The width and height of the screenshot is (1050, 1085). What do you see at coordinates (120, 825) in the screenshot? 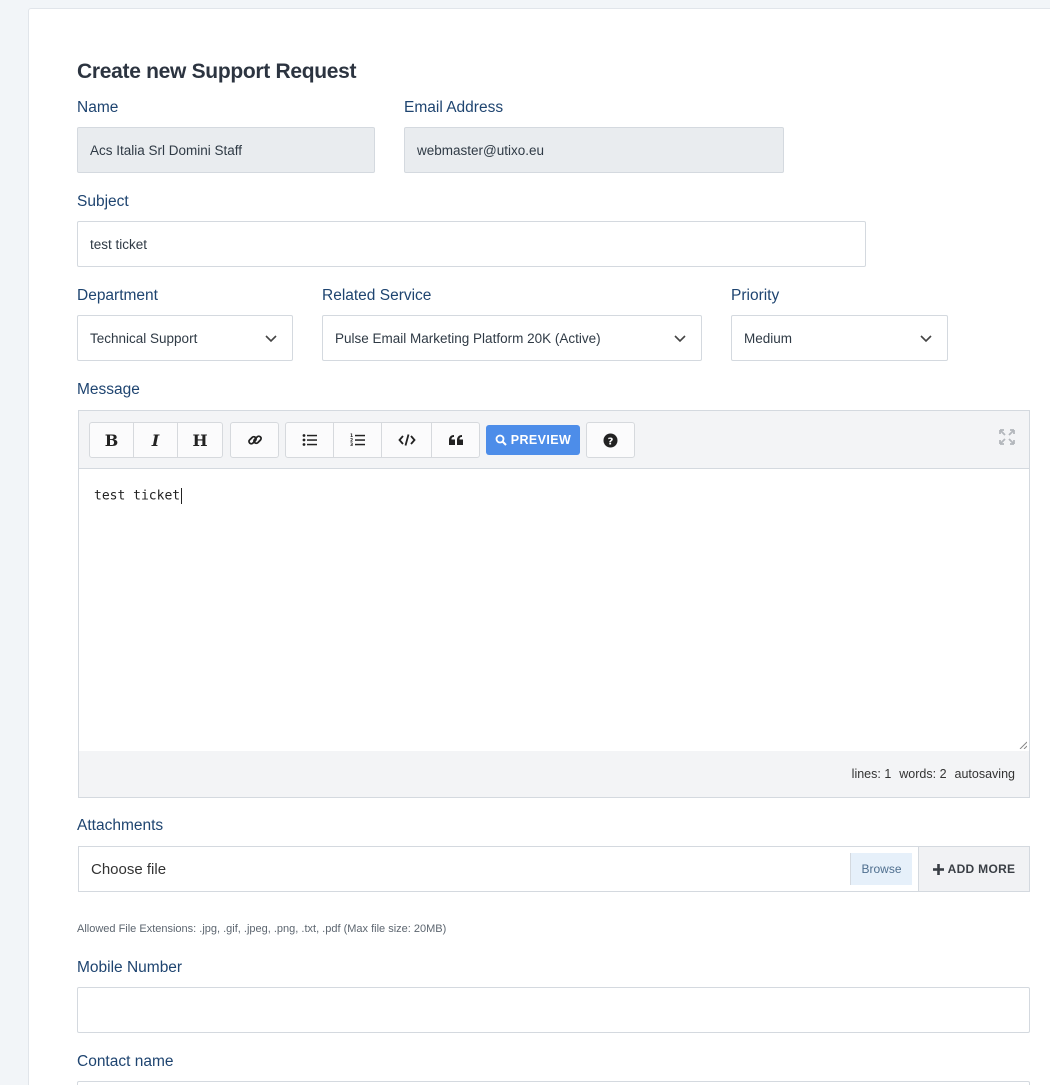
I see `attachments-label: Attachments` at bounding box center [120, 825].